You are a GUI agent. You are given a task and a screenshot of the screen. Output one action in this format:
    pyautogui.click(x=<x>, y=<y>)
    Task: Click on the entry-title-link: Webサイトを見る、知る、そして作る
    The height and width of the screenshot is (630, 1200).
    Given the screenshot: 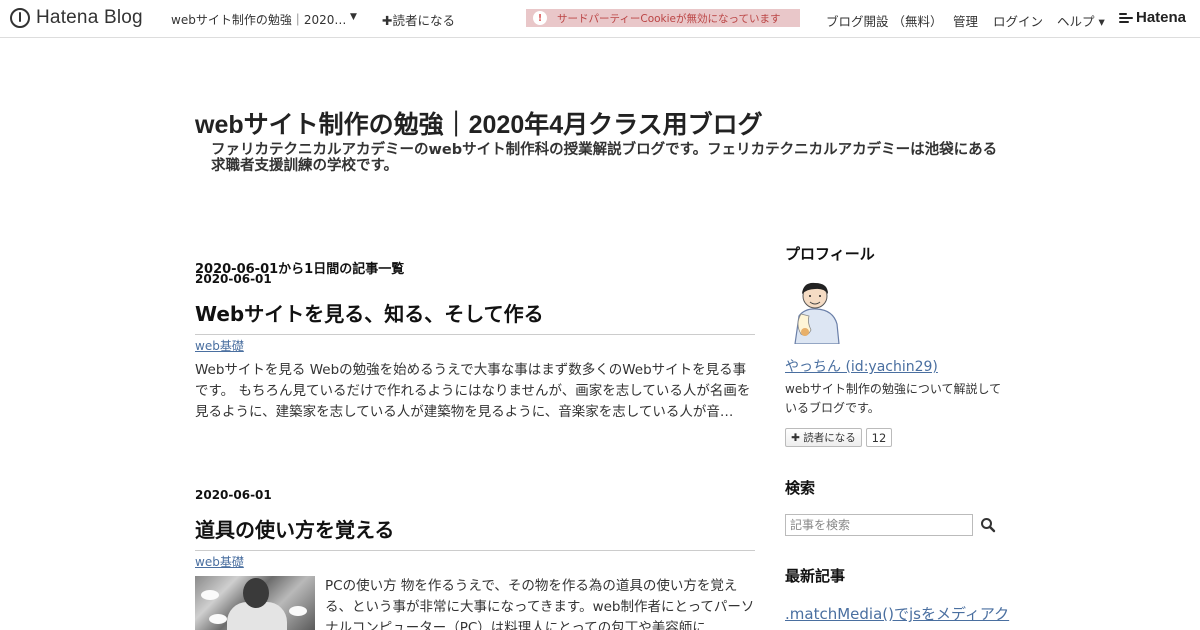 What is the action you would take?
    pyautogui.click(x=475, y=316)
    